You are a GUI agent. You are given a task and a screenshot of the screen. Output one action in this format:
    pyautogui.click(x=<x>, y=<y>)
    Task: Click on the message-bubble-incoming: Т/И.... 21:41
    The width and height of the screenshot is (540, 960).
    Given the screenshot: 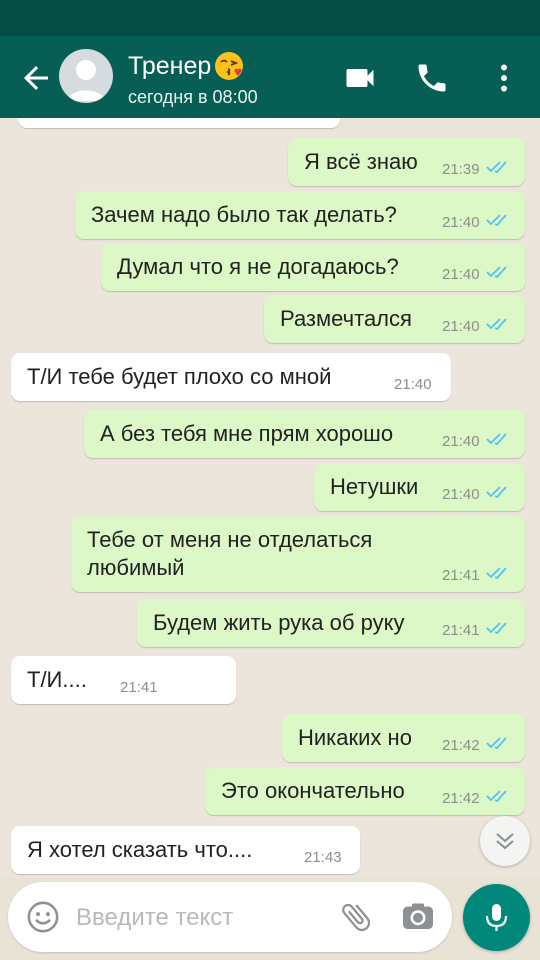 What is the action you would take?
    pyautogui.click(x=123, y=680)
    